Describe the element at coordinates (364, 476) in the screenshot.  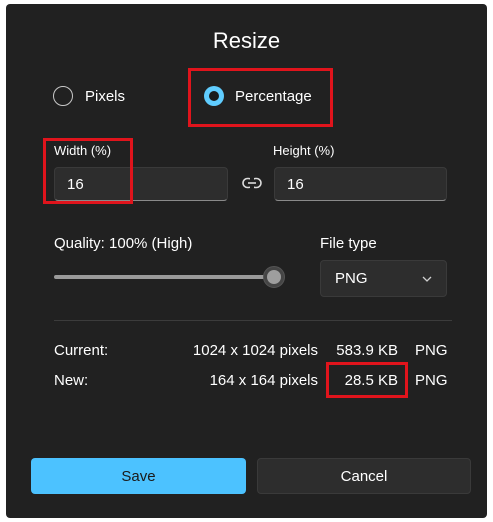
I see `cancel-button: Cancel` at that location.